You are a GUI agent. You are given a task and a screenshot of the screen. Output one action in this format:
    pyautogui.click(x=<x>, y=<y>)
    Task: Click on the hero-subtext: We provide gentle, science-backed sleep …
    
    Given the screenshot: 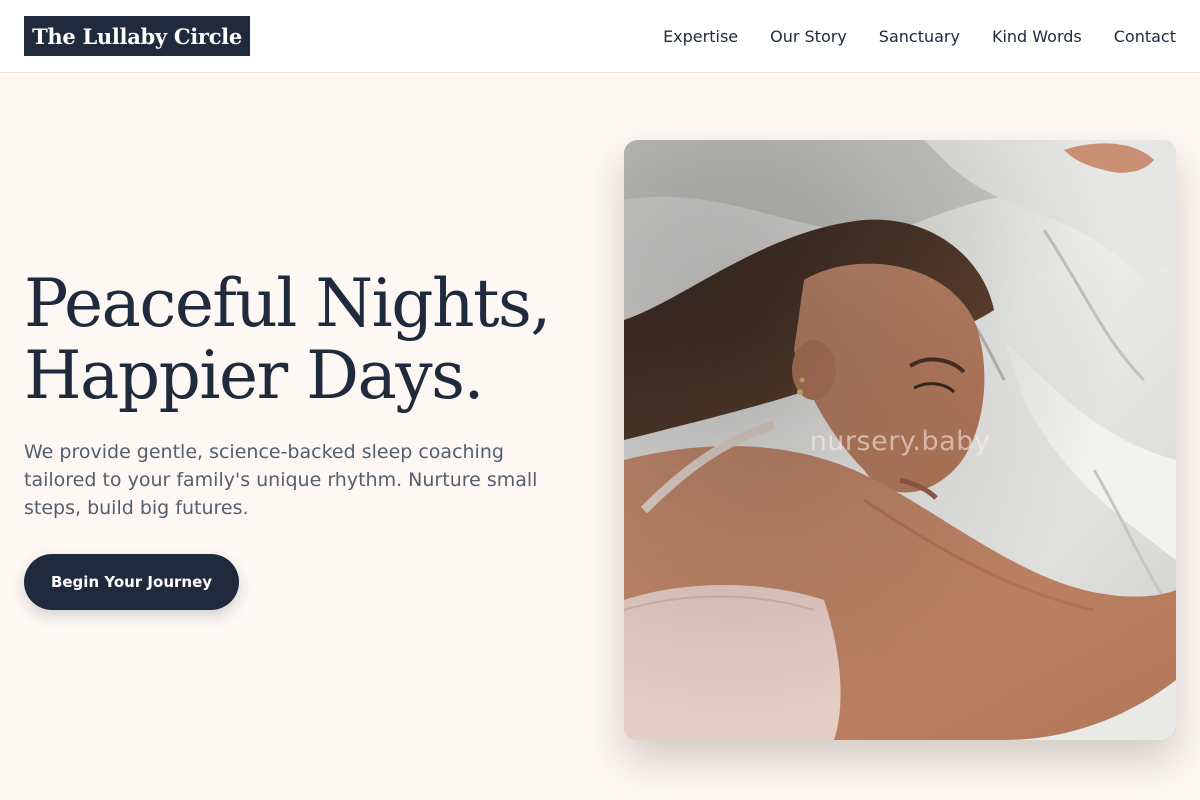 What is the action you would take?
    pyautogui.click(x=281, y=480)
    